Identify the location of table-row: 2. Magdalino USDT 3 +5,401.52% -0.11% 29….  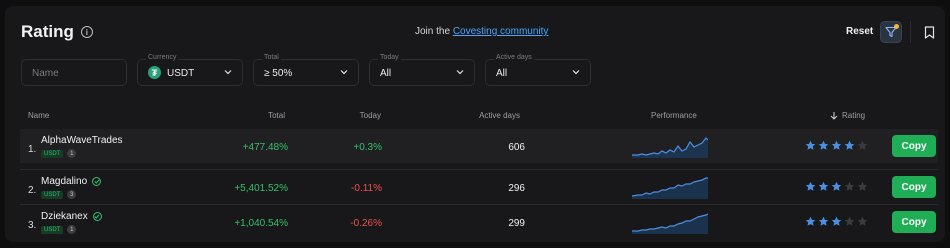
(479, 186).